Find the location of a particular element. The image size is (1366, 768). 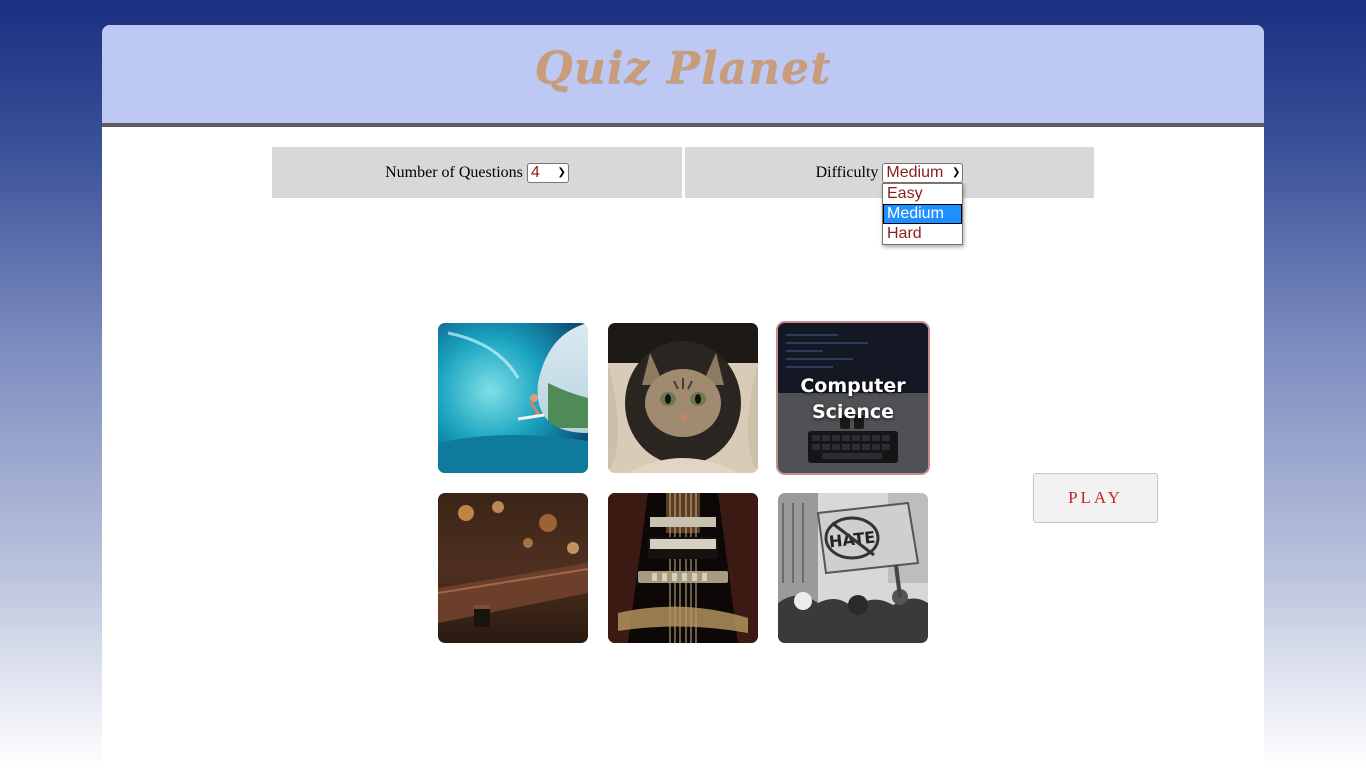

questions-option: Number of Questions 4 ❯ is located at coordinates (477, 172).